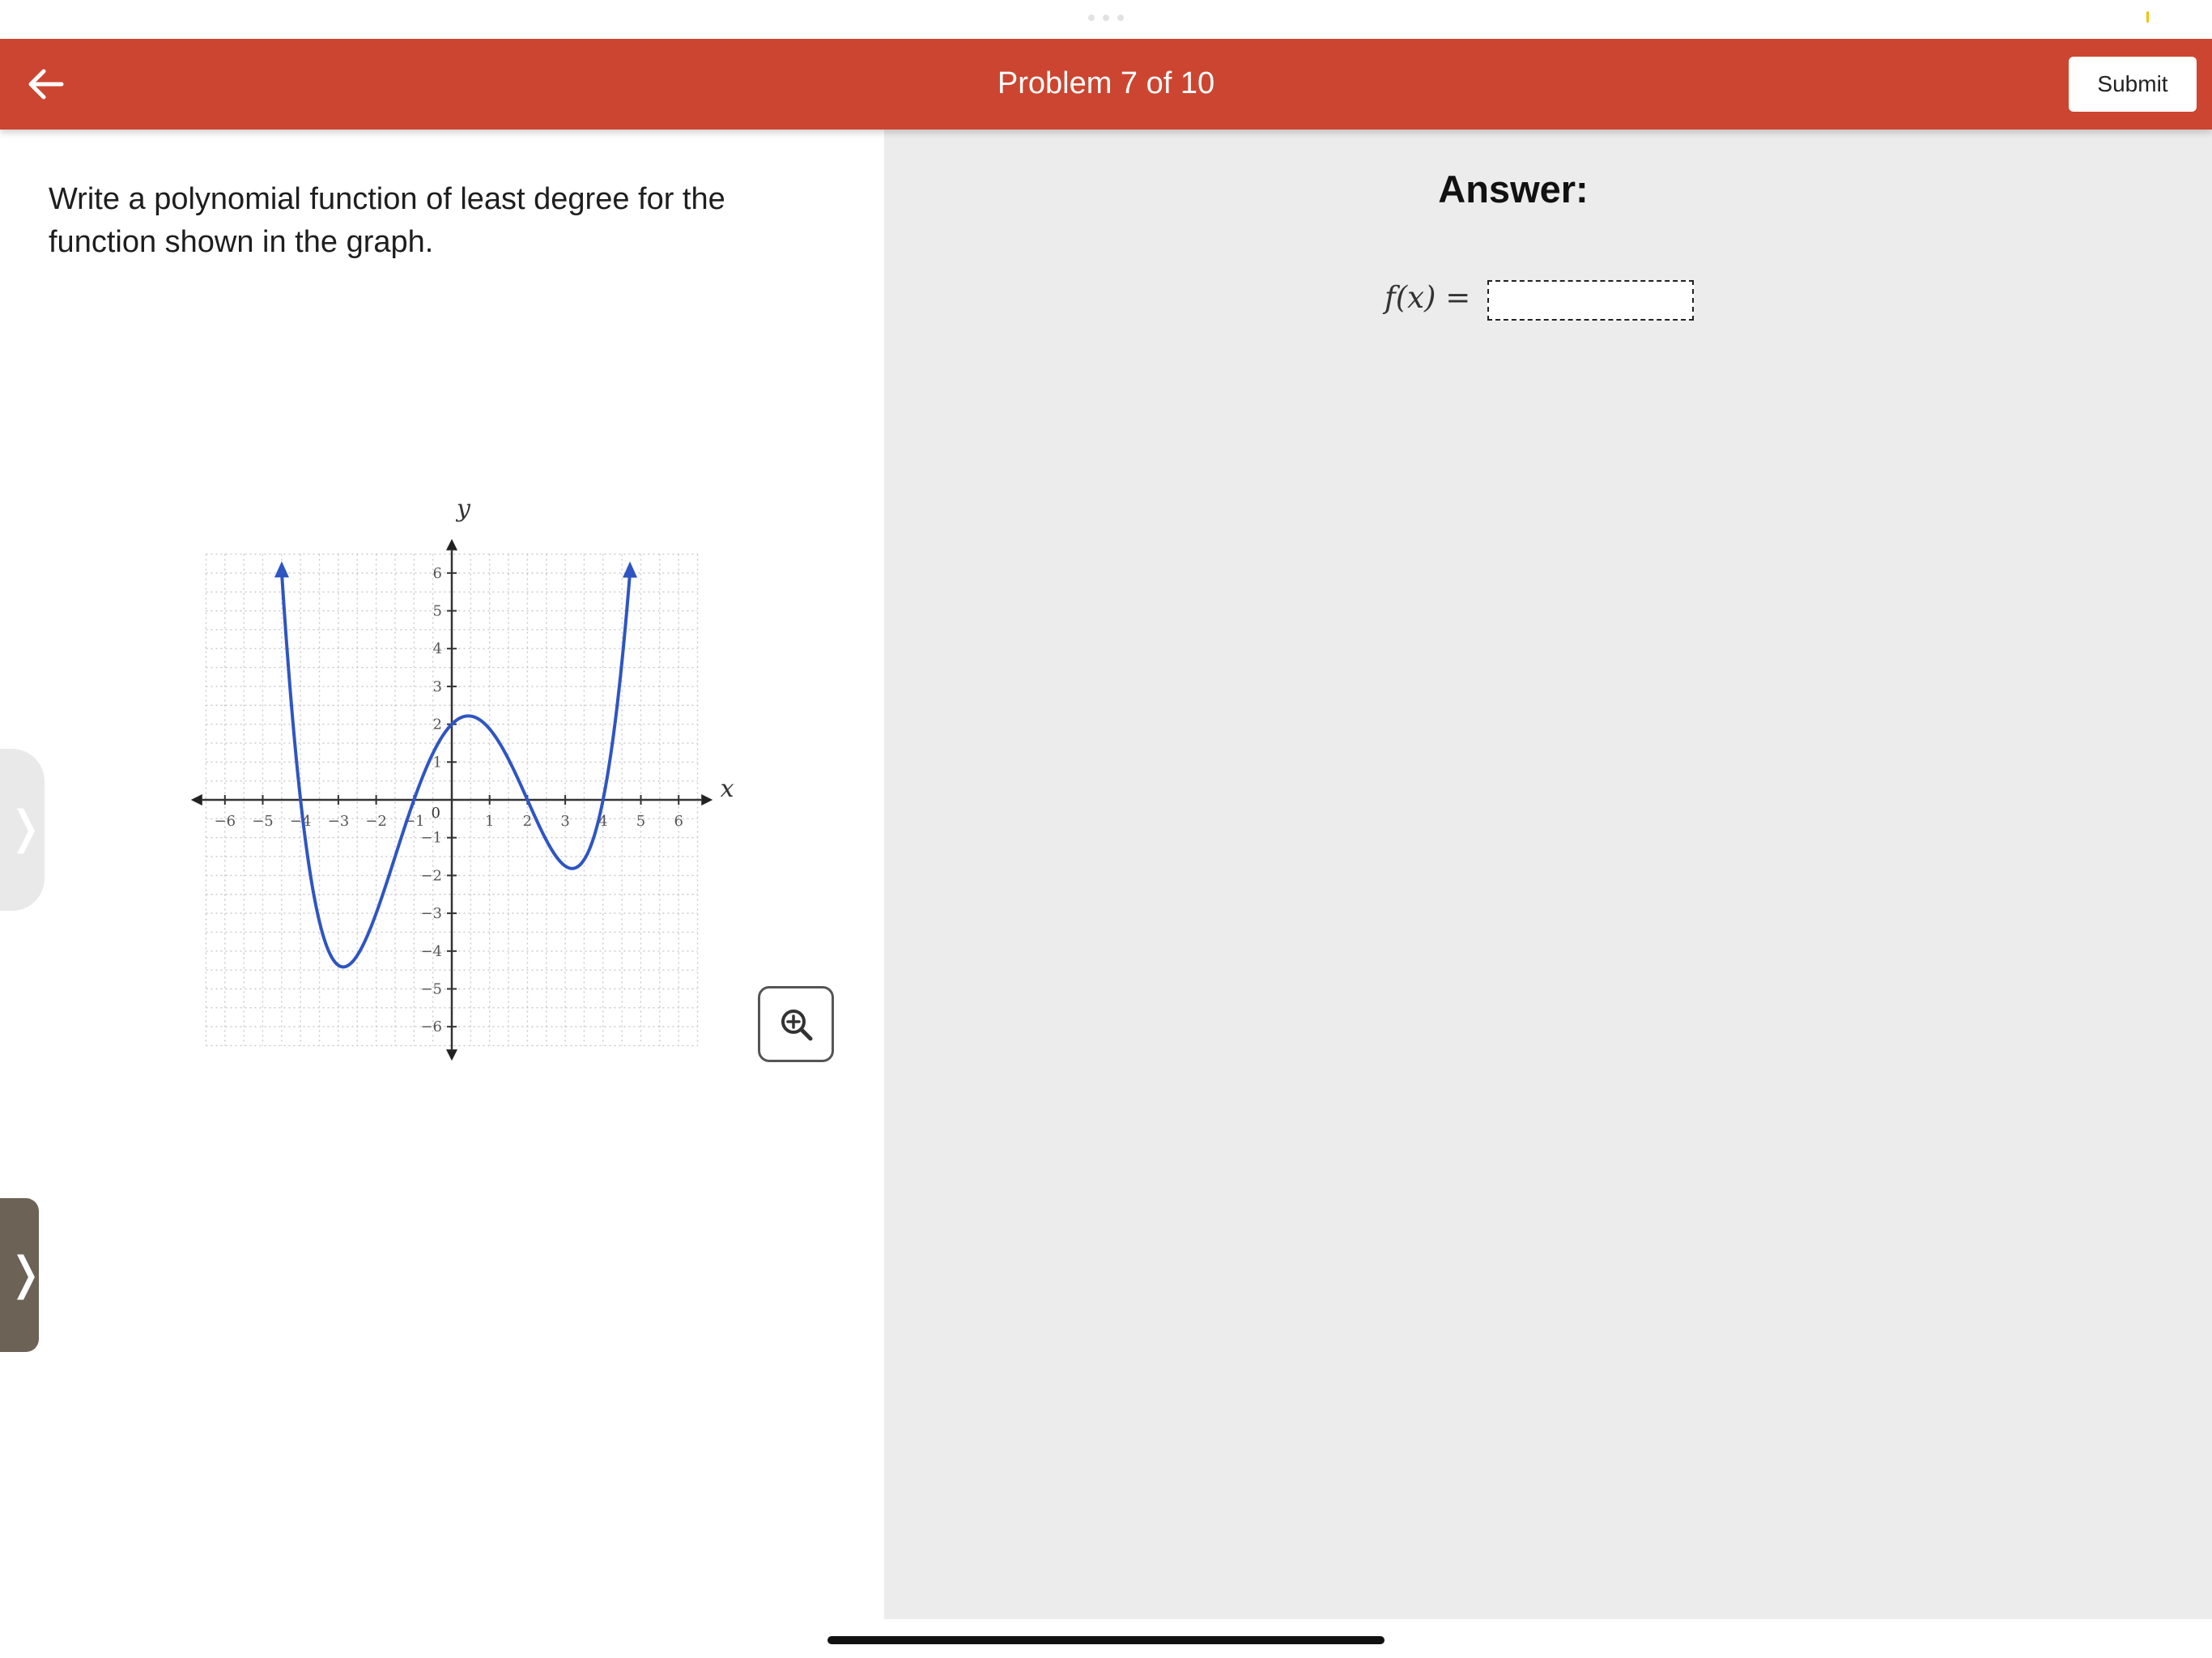  Describe the element at coordinates (436, 813) in the screenshot. I see `origin-label: 0` at that location.